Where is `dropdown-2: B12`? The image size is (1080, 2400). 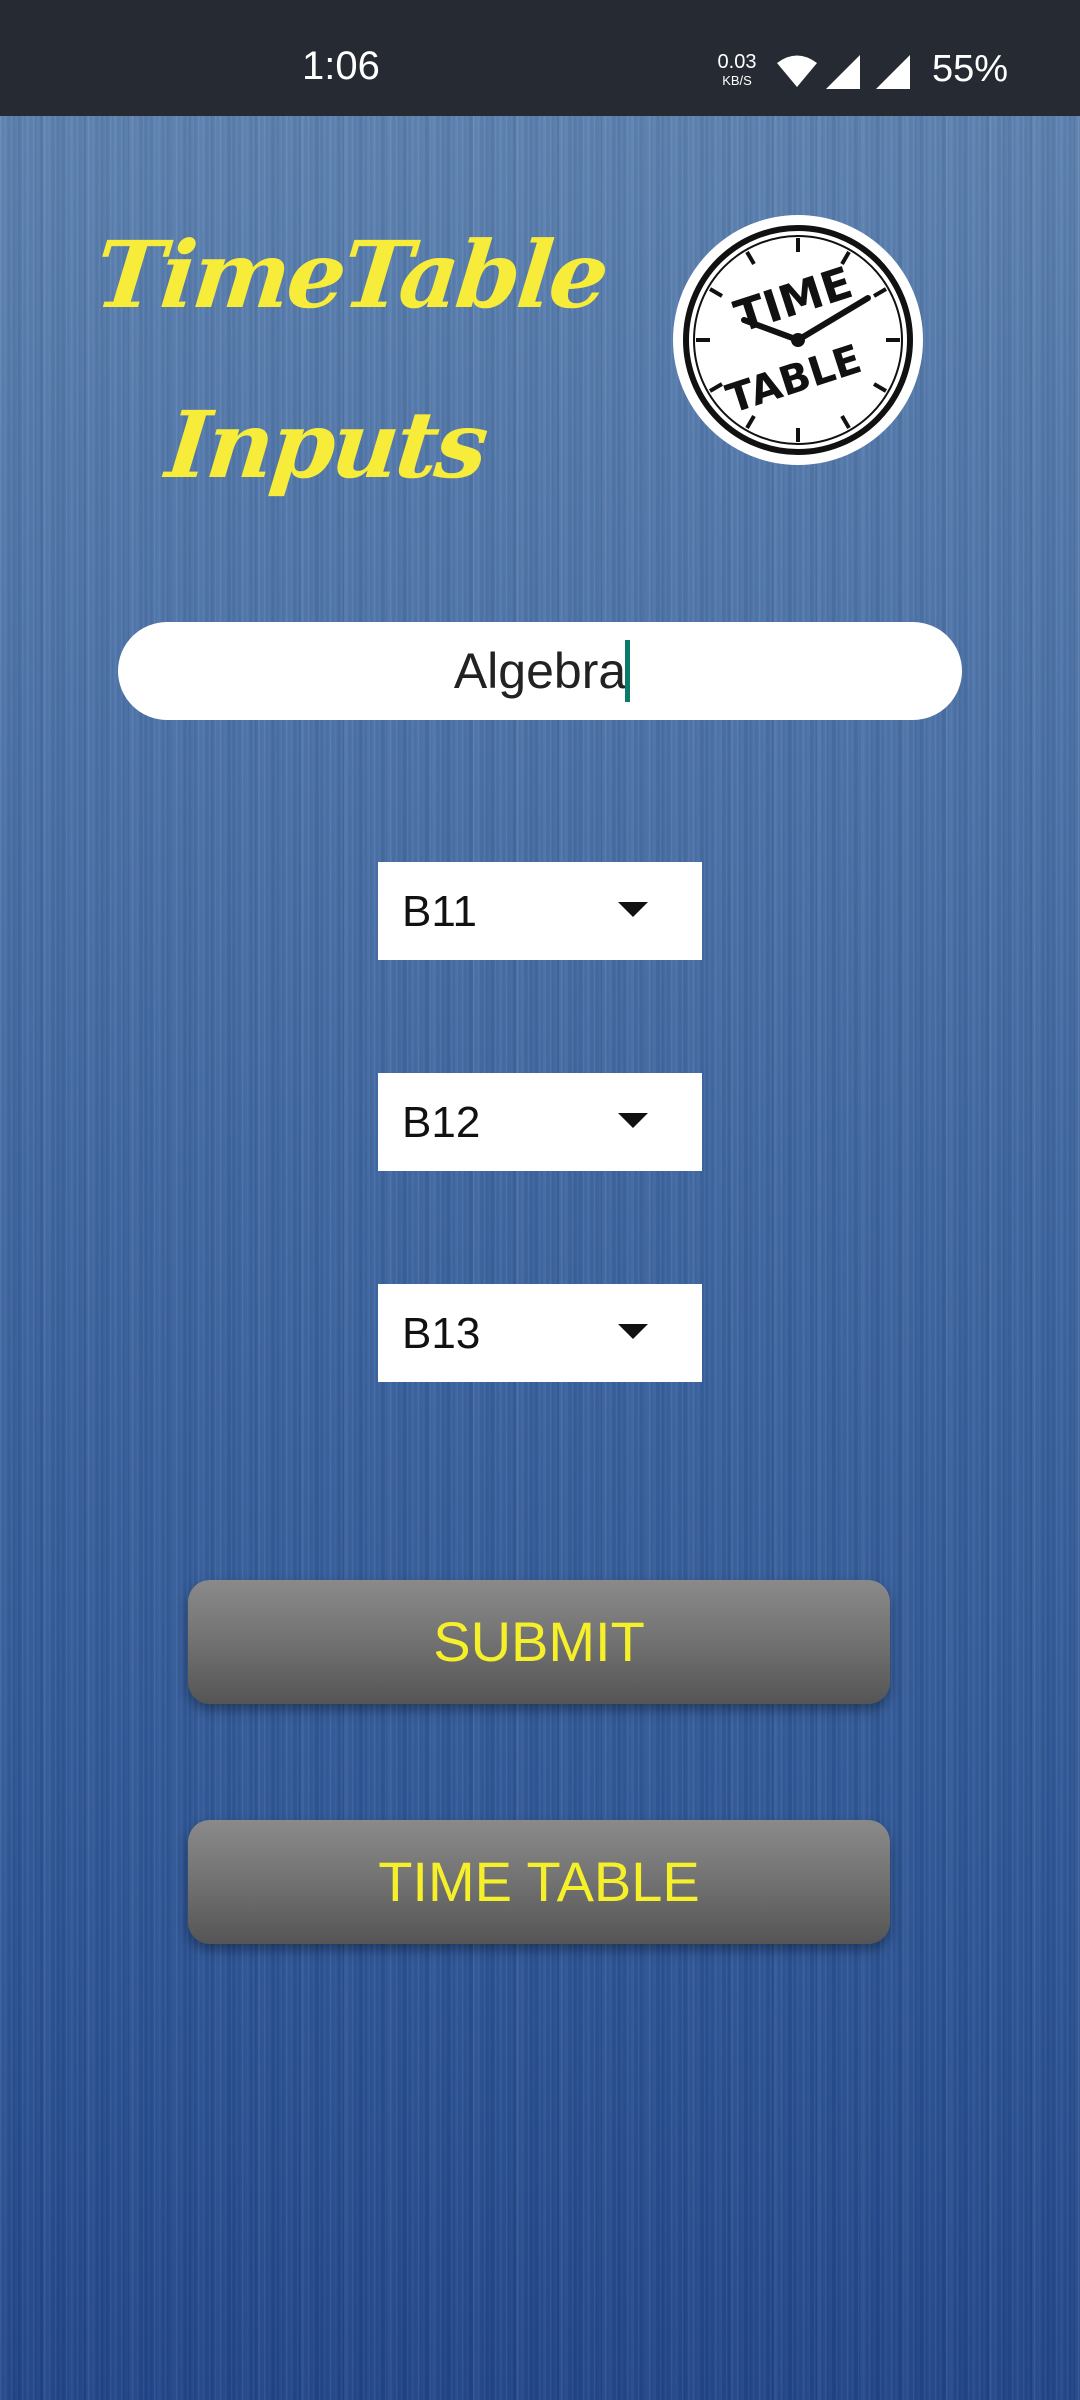 dropdown-2: B12 is located at coordinates (540, 1122).